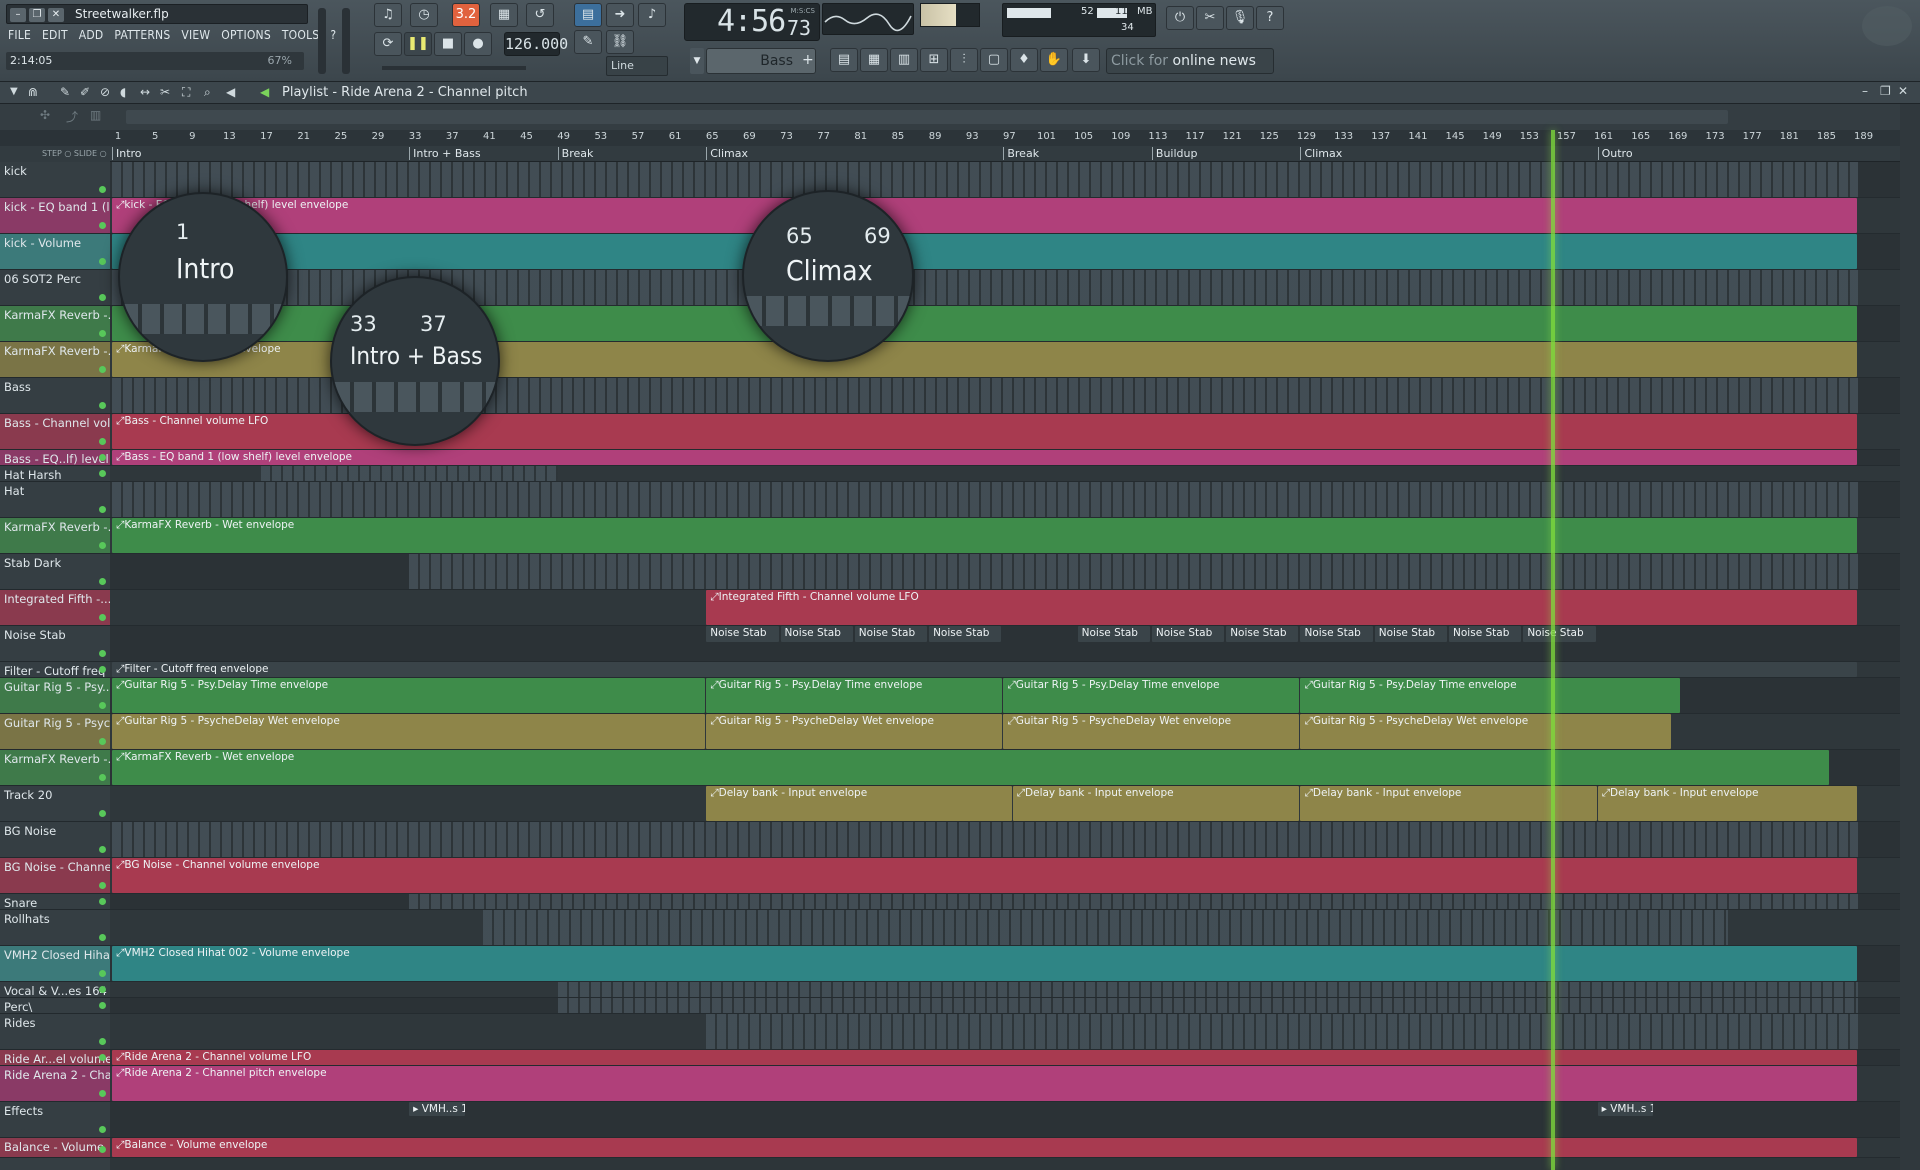 This screenshot has height=1170, width=1920. I want to click on playlist-view-icon: ▤, so click(588, 15).